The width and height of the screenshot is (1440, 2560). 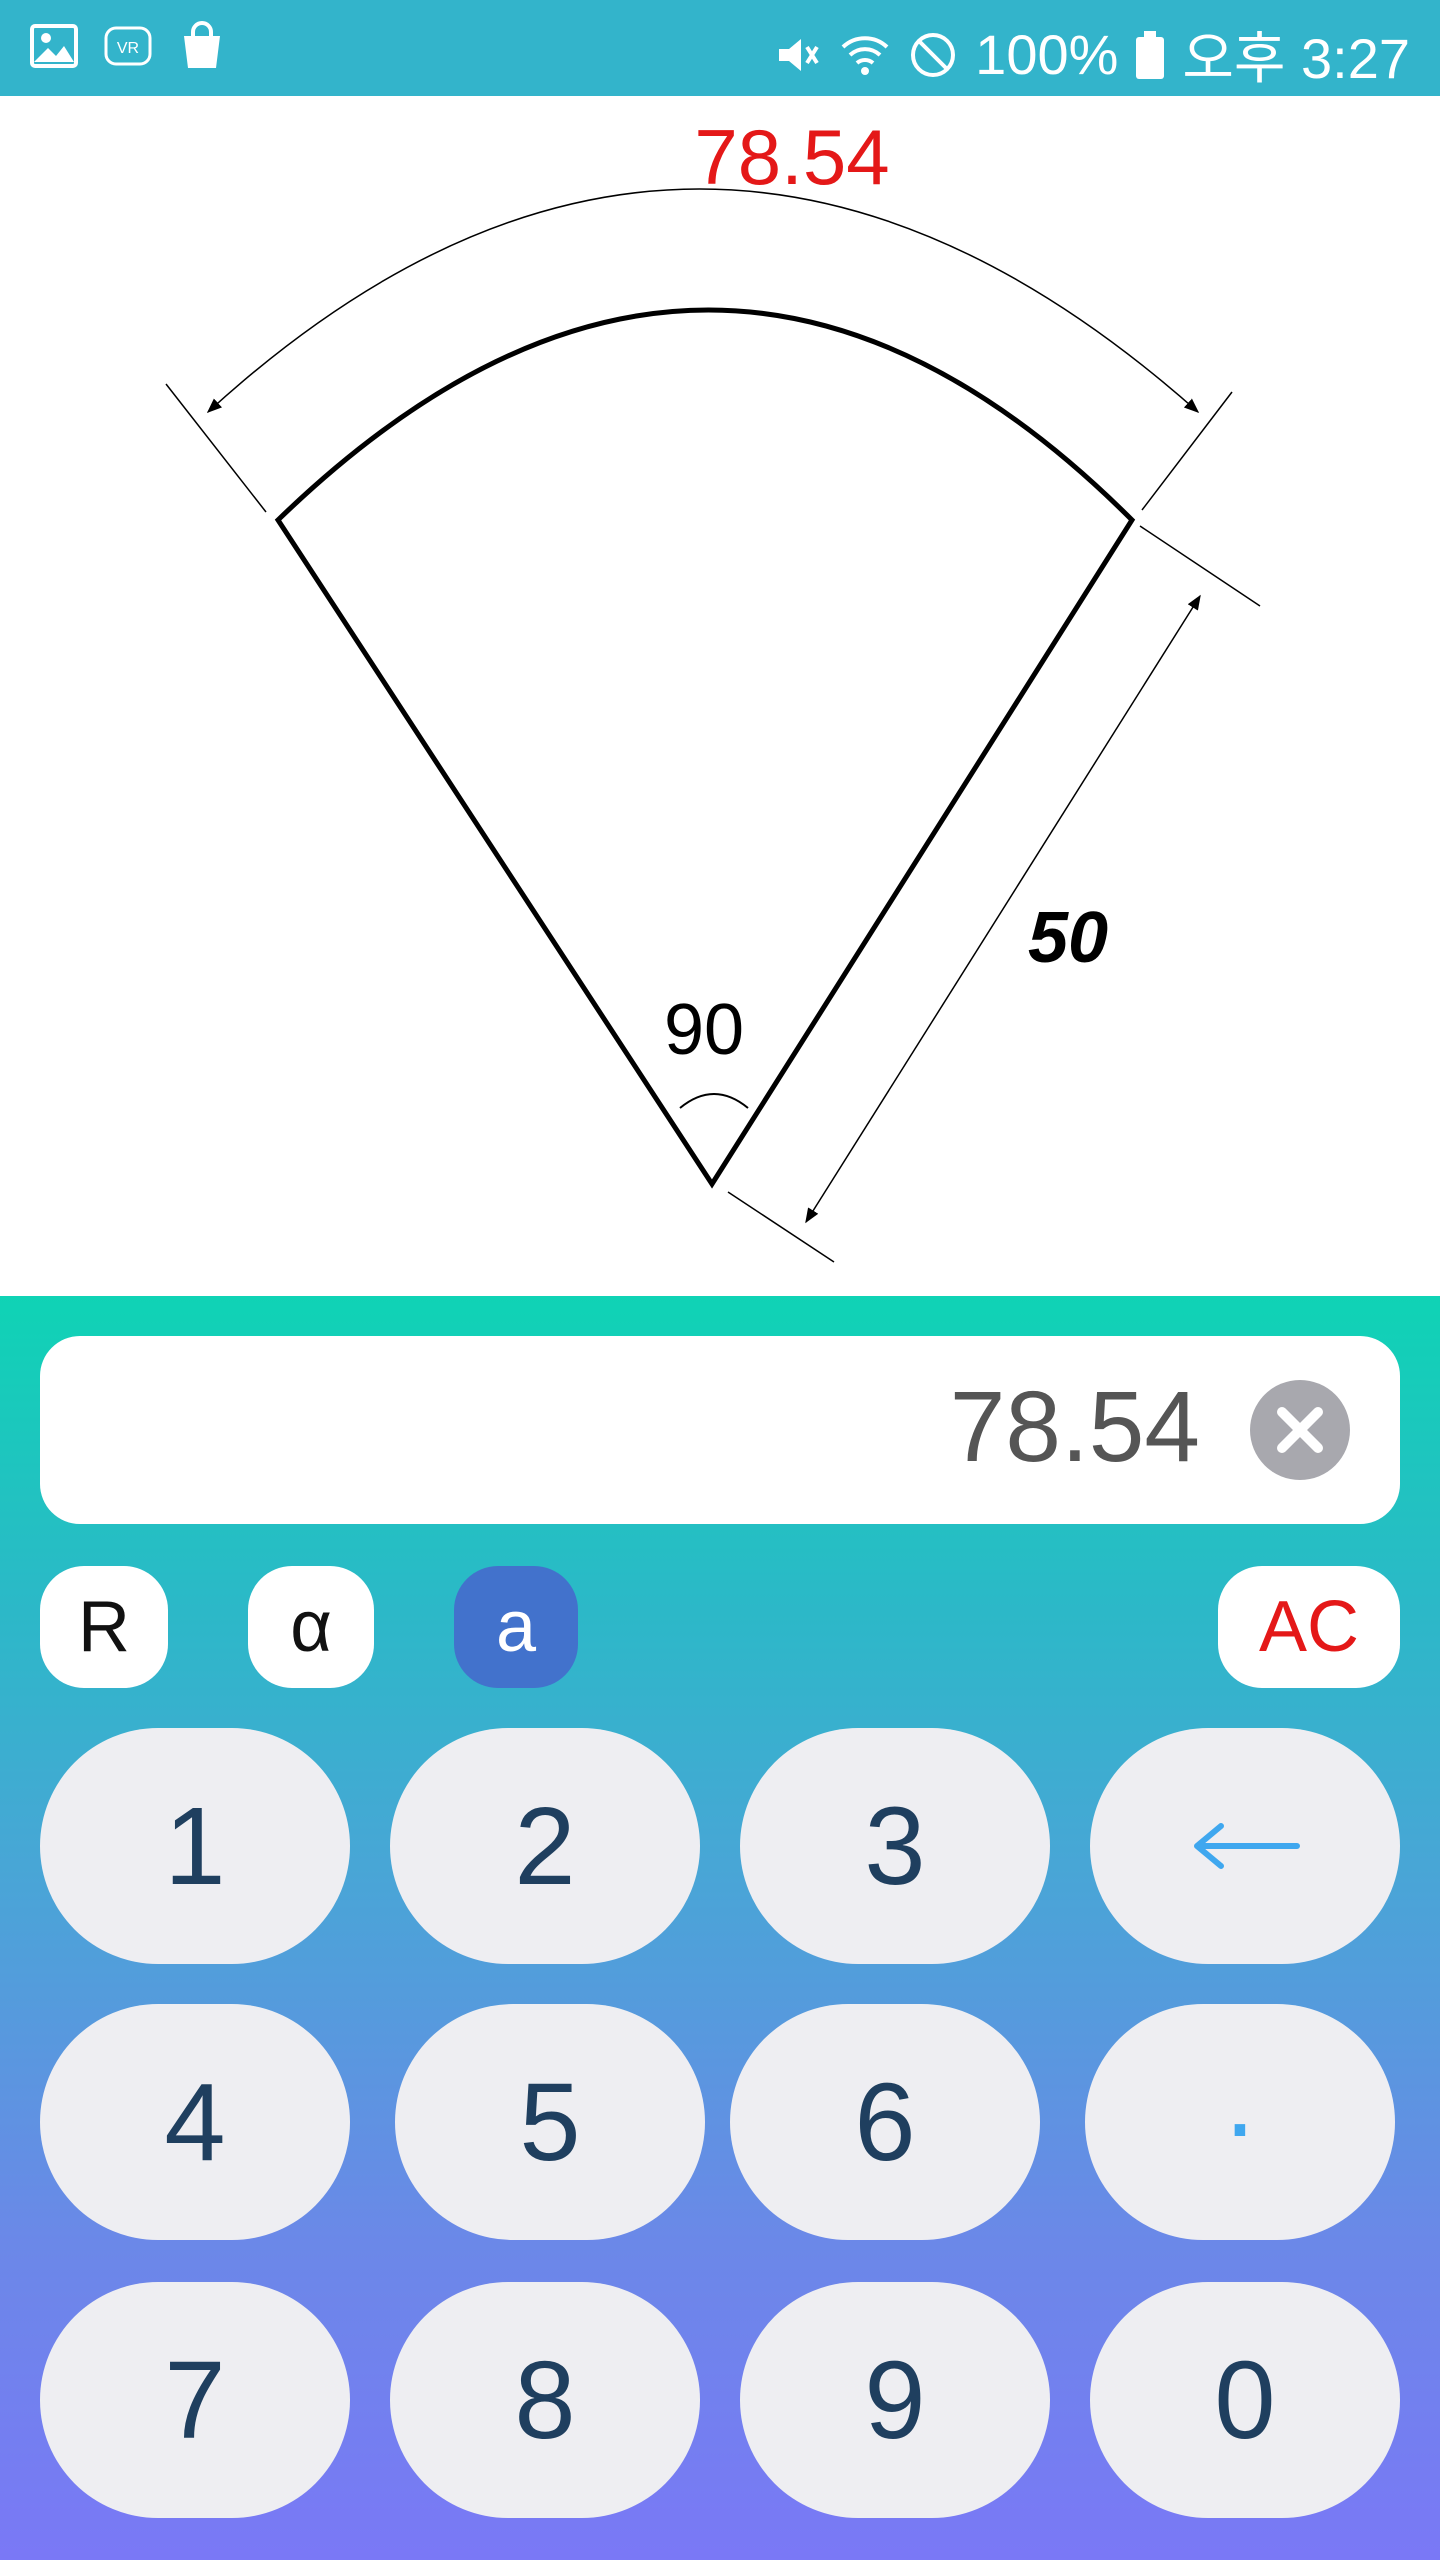 I want to click on mode-button-arc-length: a, so click(x=516, y=1627).